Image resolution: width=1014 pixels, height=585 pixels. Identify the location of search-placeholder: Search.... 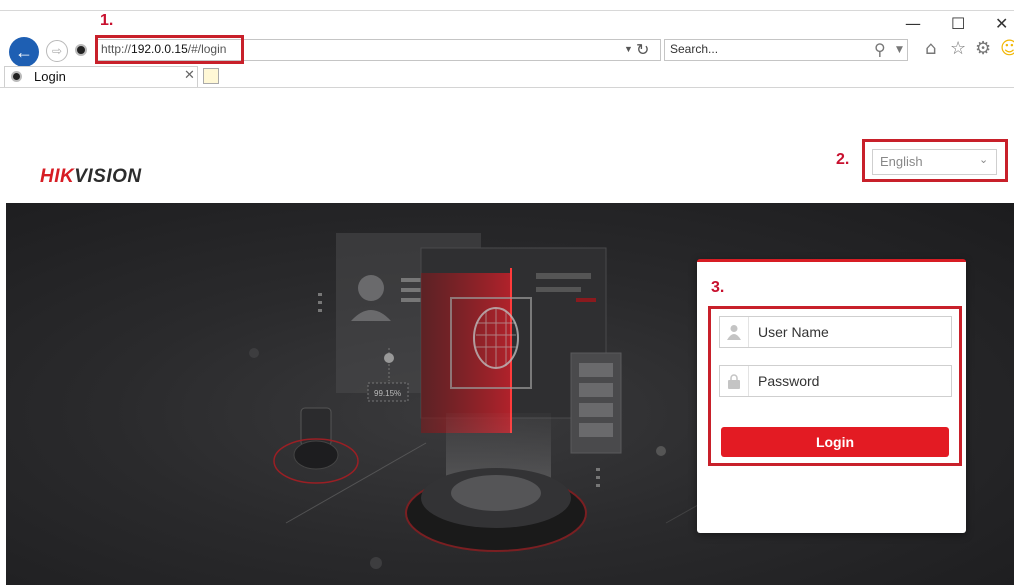
(694, 49).